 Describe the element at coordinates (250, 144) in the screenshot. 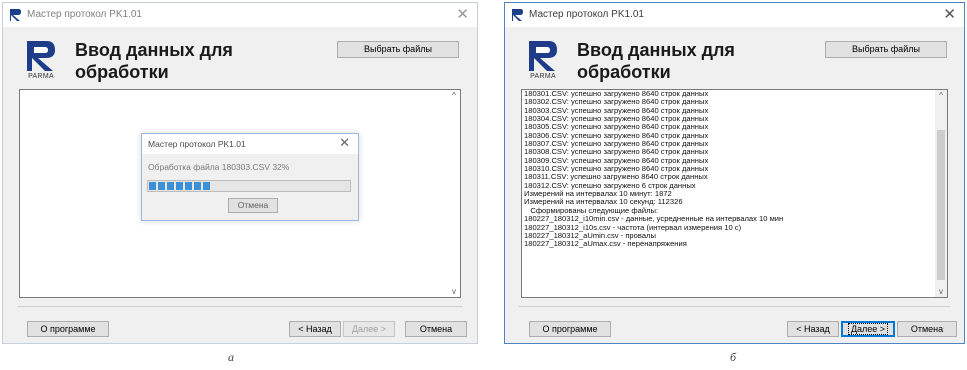

I see `dialog-title-bar: Мастер протокол PK1.01 ✕` at that location.